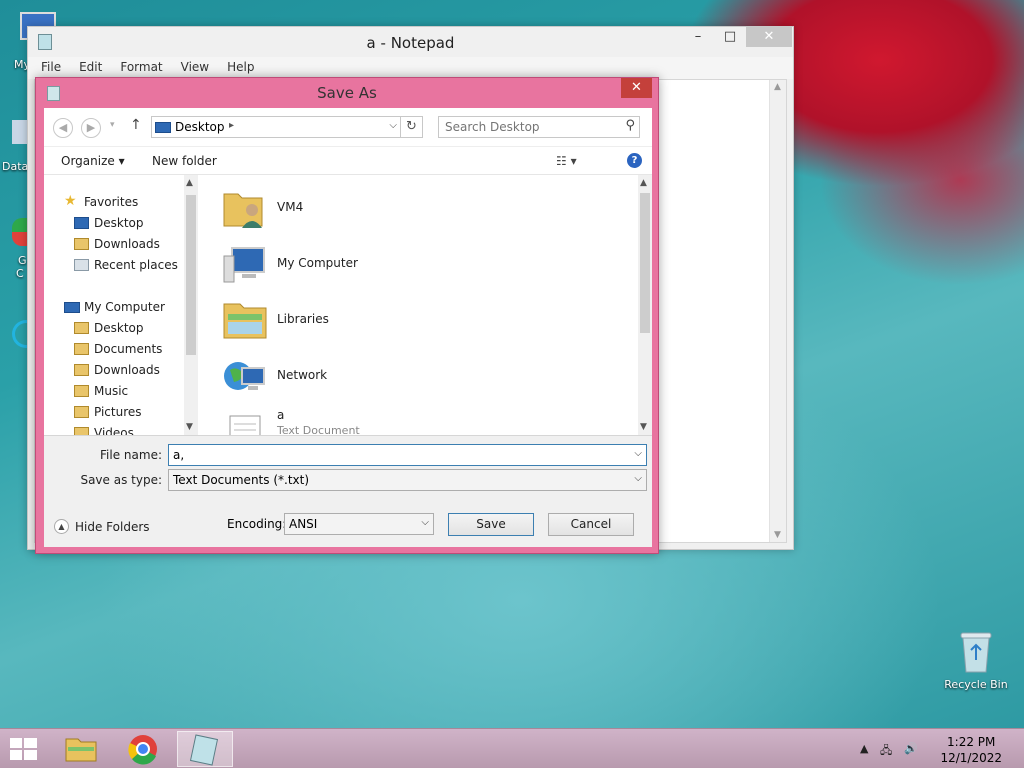 The image size is (1024, 768). Describe the element at coordinates (93, 161) in the screenshot. I see `organize-button: Organize ▾` at that location.